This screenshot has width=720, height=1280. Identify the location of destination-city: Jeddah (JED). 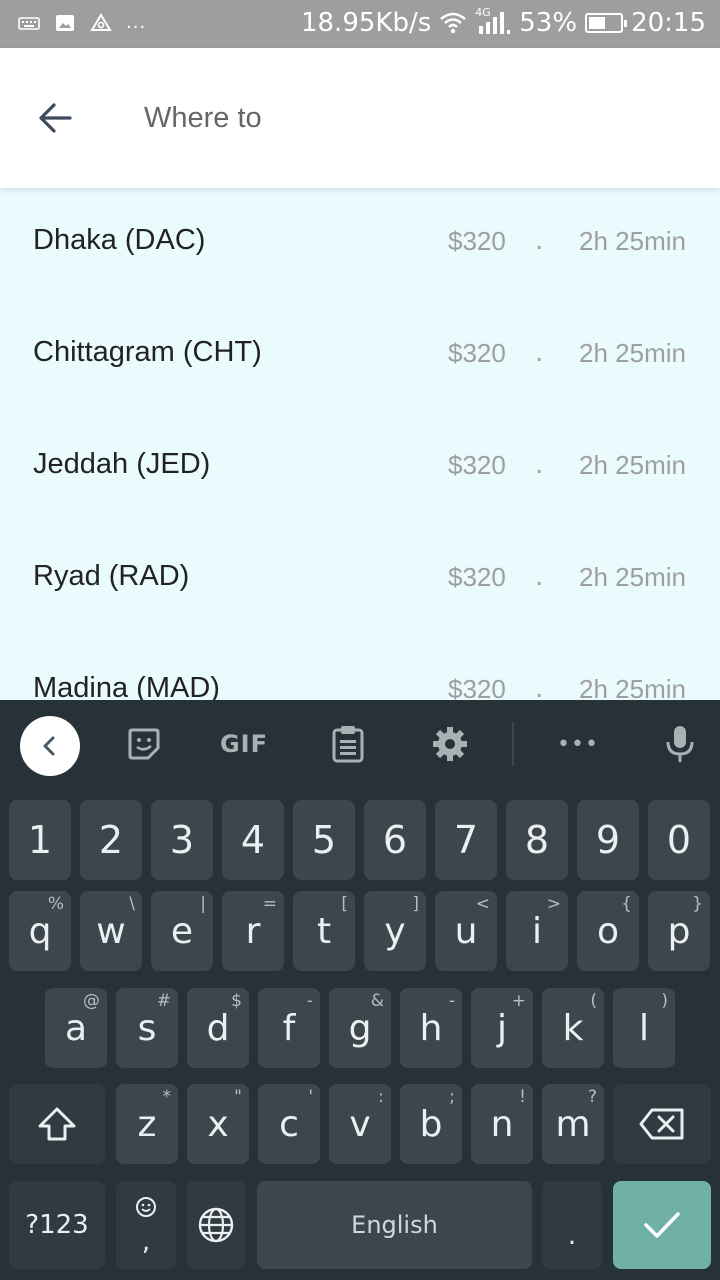
(122, 464).